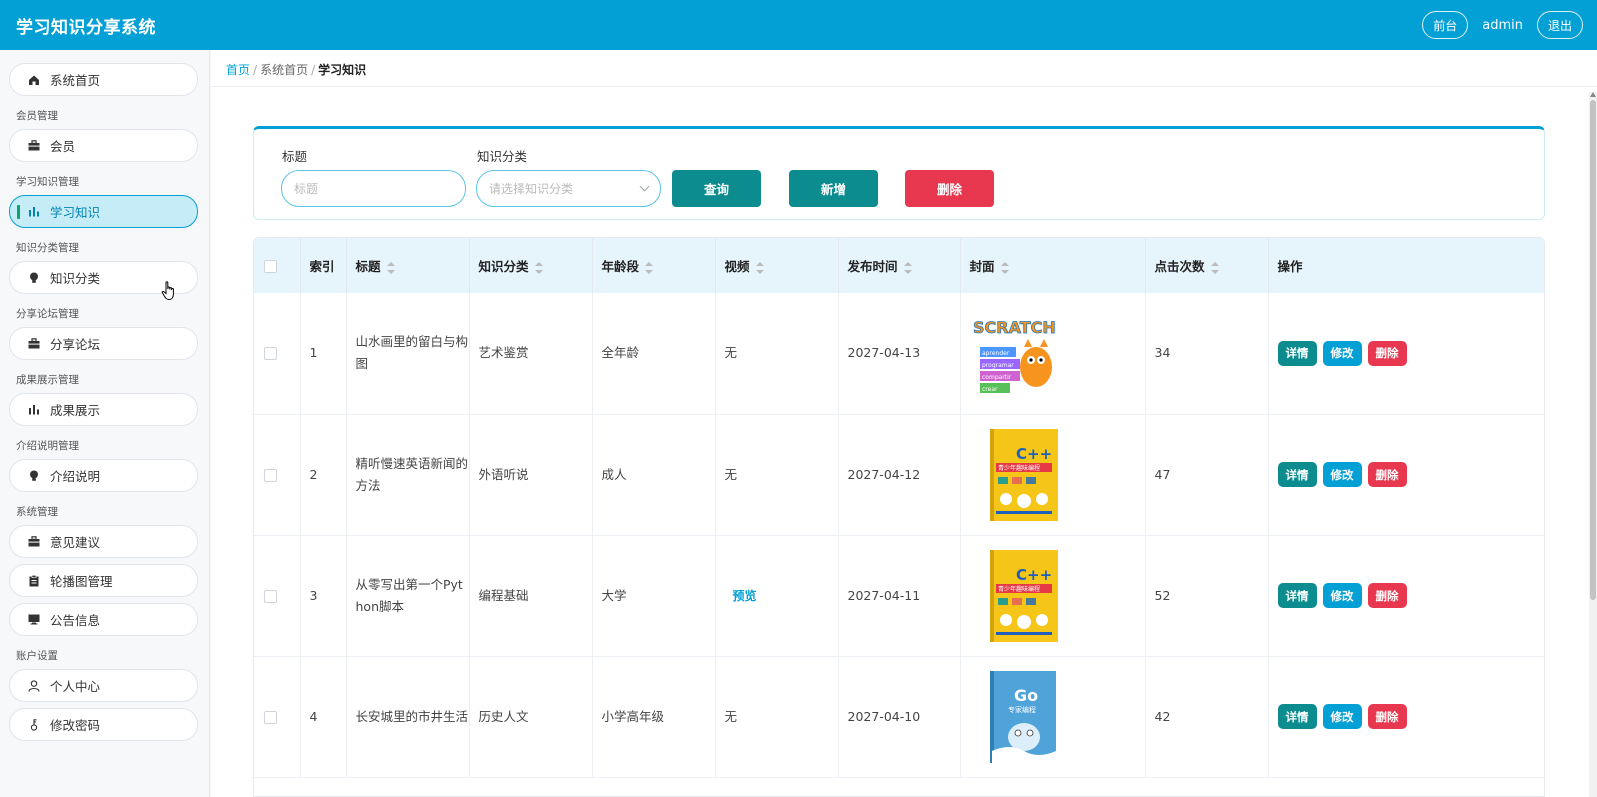 Image resolution: width=1597 pixels, height=797 pixels. What do you see at coordinates (998, 365) in the screenshot?
I see `svg-text: programar` at bounding box center [998, 365].